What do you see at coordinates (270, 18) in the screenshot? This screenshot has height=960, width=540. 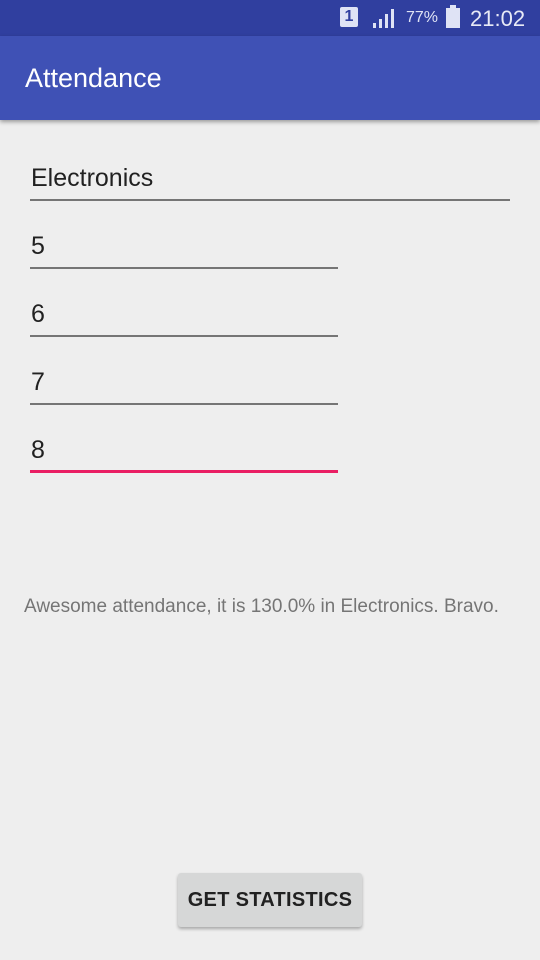 I see `status-bar: 1 77% 21:02` at bounding box center [270, 18].